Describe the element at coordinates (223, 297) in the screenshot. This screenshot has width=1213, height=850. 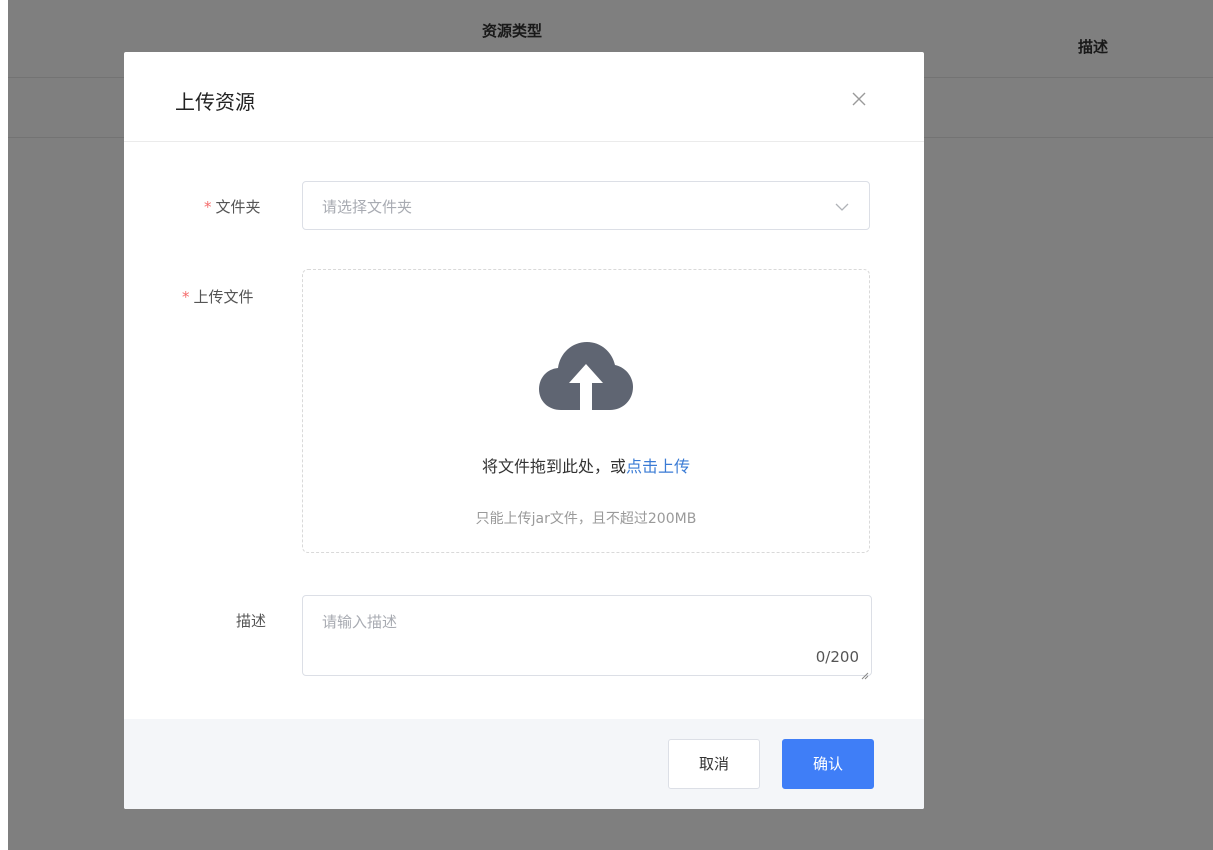
I see `upload-label-text: 上传文件` at that location.